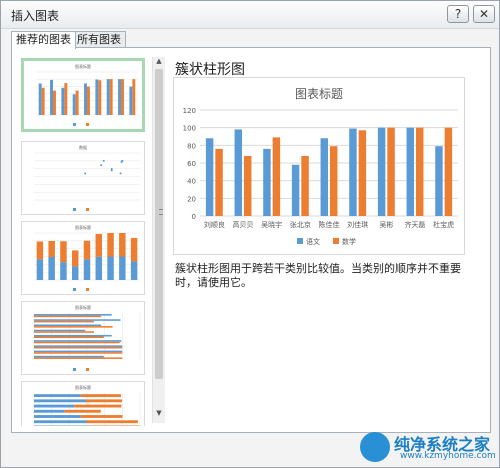 Image resolution: width=500 pixels, height=468 pixels. What do you see at coordinates (191, 199) in the screenshot?
I see `y-tick-label: 20` at bounding box center [191, 199].